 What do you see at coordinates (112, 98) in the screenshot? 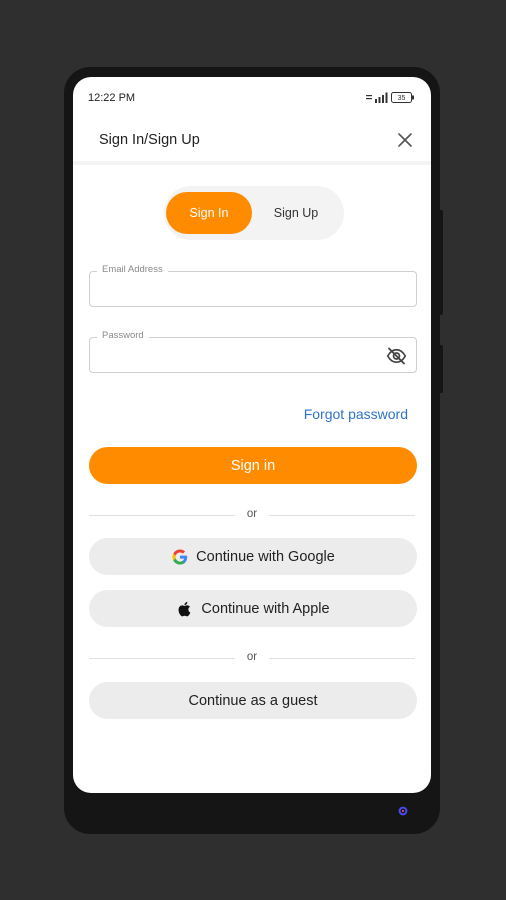
I see `status-time: 12:22 PM` at bounding box center [112, 98].